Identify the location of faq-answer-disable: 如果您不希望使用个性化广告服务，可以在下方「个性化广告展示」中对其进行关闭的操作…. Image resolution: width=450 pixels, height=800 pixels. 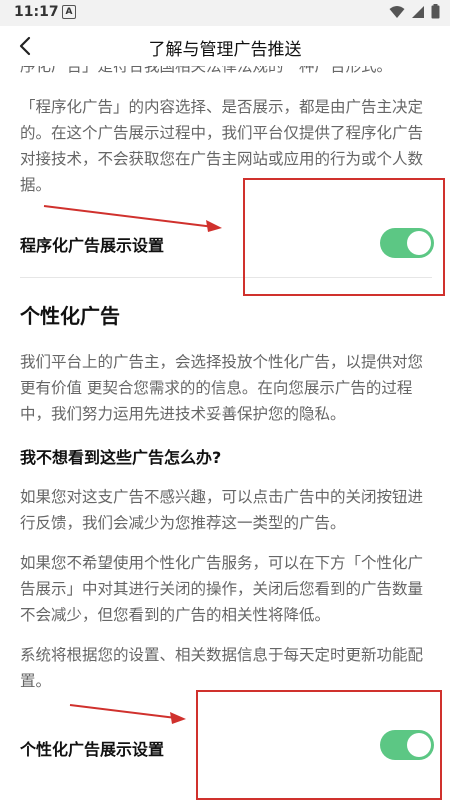
(222, 589).